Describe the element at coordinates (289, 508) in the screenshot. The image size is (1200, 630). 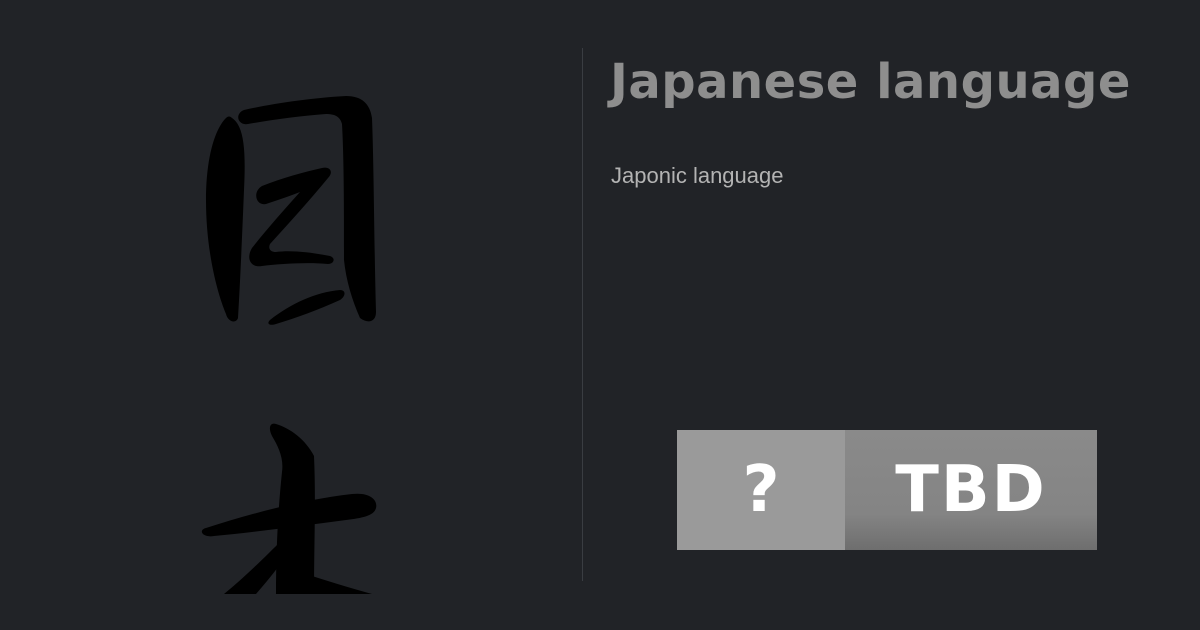
I see `kanji-hon-icon` at that location.